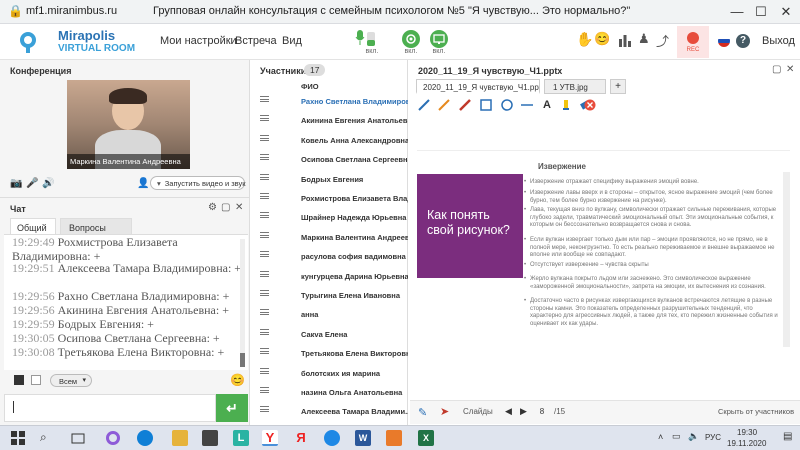 The width and height of the screenshot is (800, 450). I want to click on store-icon, so click(210, 438).